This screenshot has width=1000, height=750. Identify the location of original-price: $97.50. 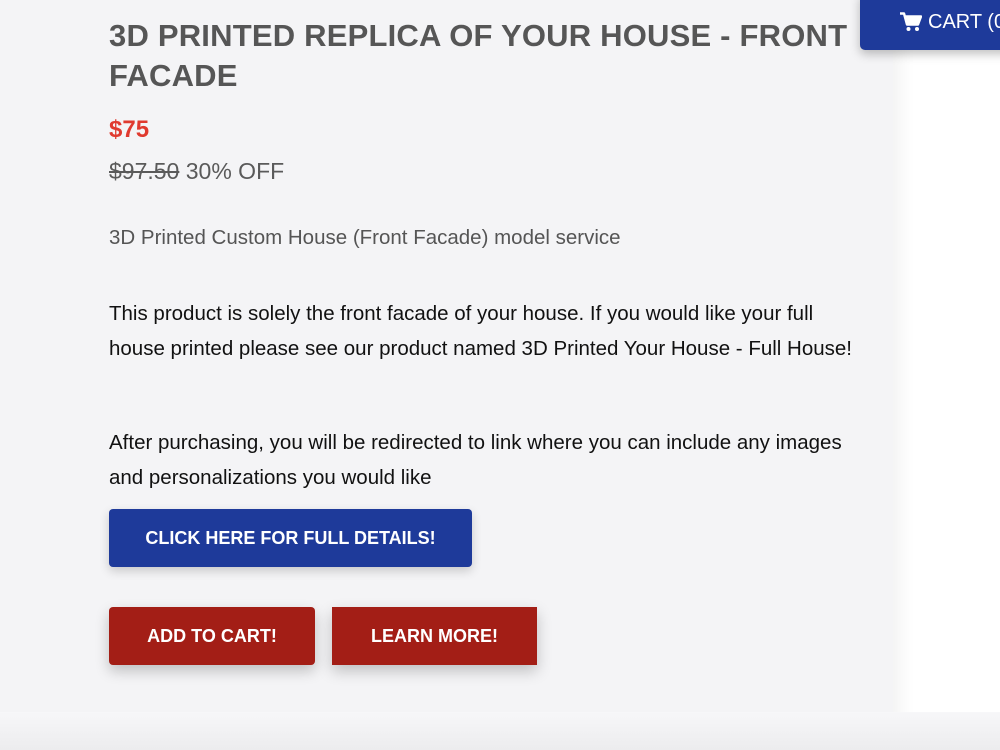
(144, 171).